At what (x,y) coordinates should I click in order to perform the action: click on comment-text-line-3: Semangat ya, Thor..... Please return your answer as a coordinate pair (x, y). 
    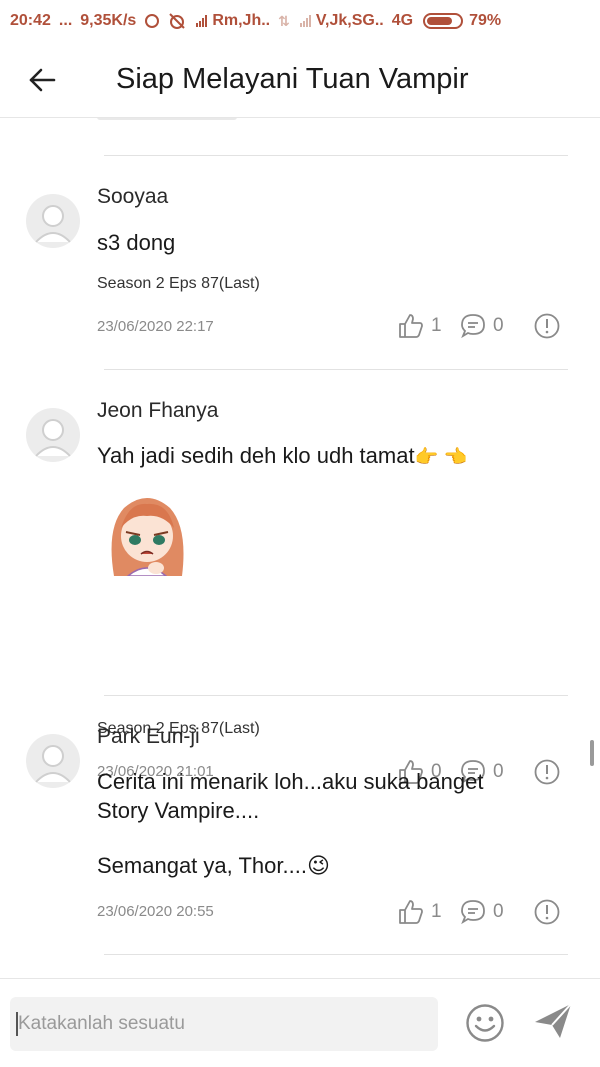
    Looking at the image, I should click on (202, 865).